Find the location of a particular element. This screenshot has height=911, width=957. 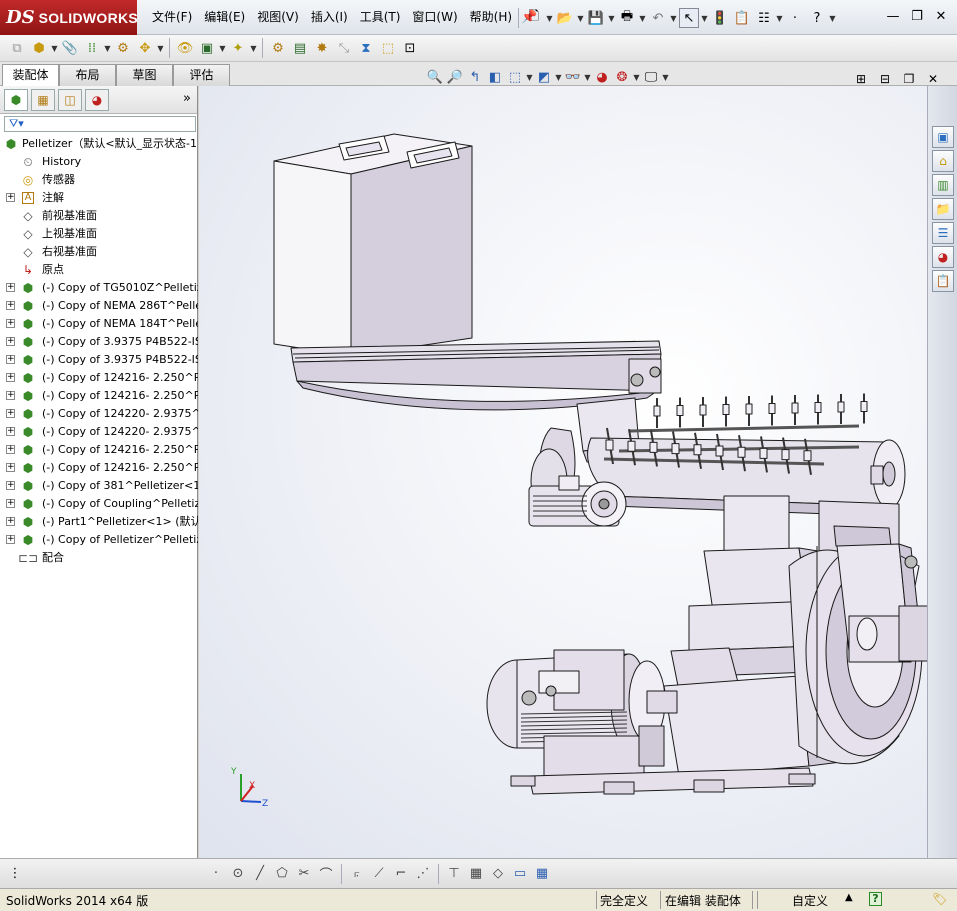

tab-layout: 布局 is located at coordinates (87, 75).